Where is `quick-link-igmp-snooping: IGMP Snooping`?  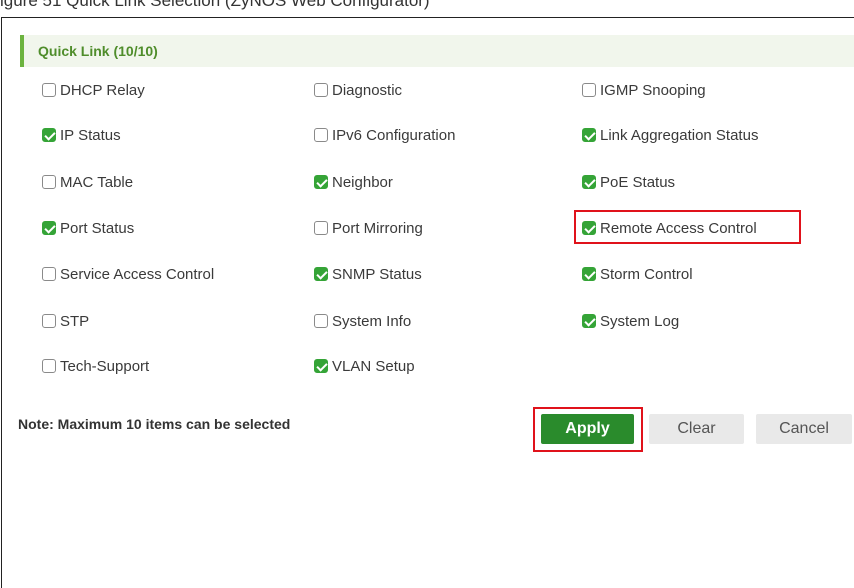 quick-link-igmp-snooping: IGMP Snooping is located at coordinates (644, 90).